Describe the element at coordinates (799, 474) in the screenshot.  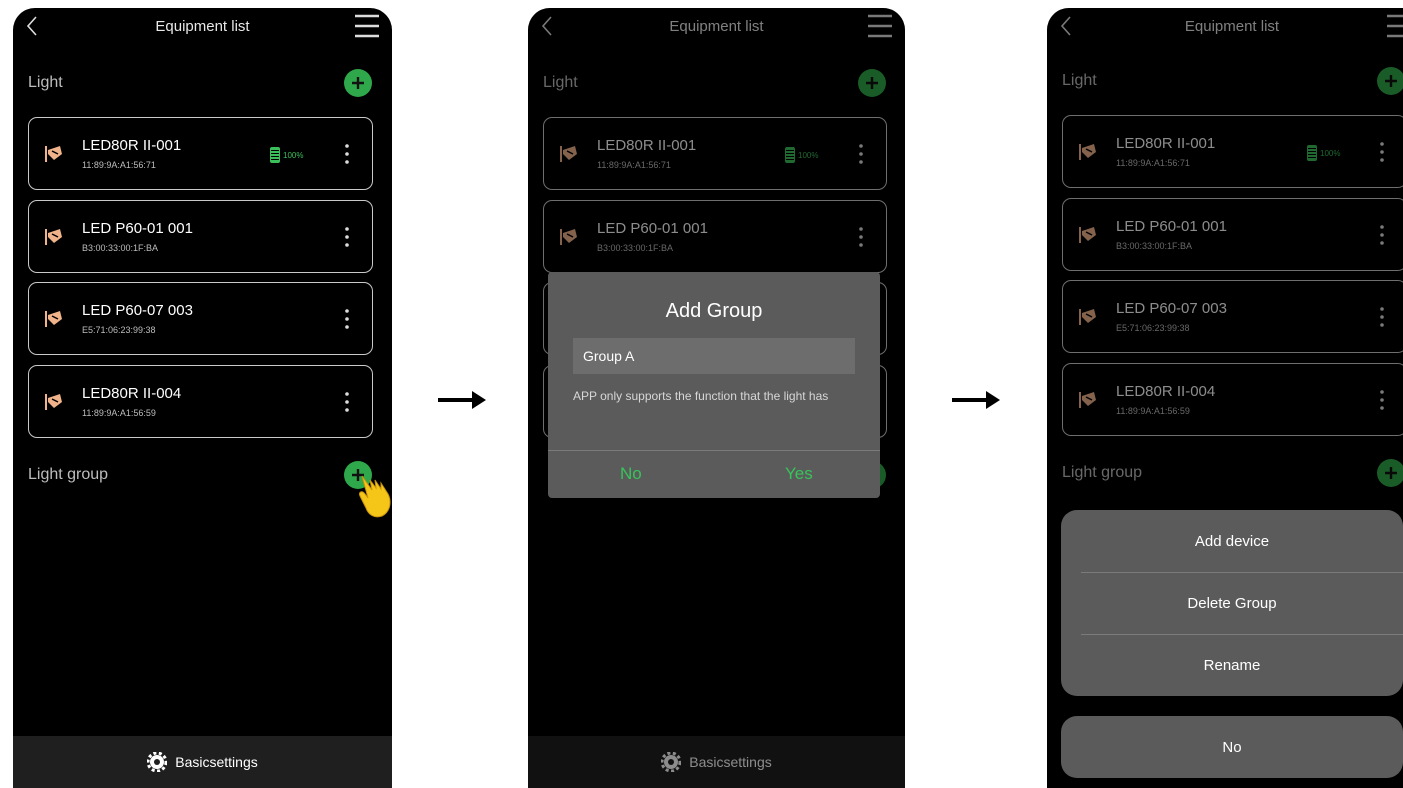
I see `dialog-yes-button: Yes` at that location.